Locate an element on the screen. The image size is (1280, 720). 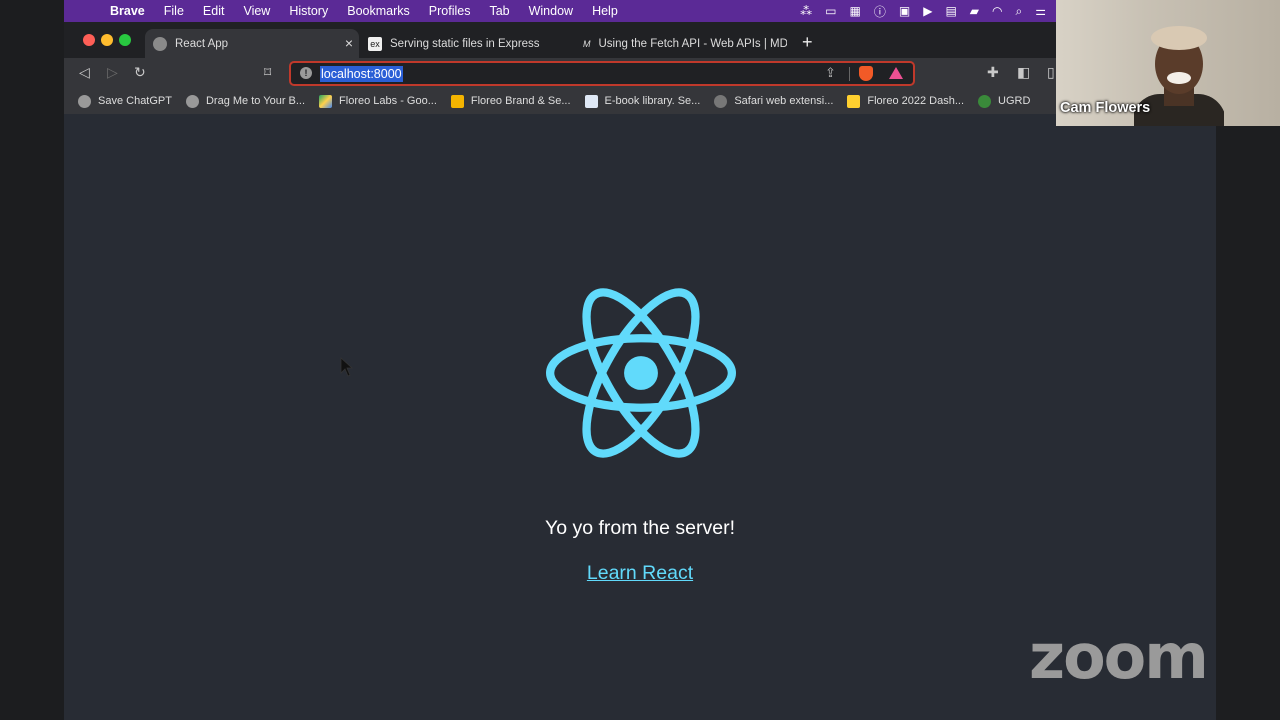
reload-icon: ↻ is located at coordinates (140, 72).